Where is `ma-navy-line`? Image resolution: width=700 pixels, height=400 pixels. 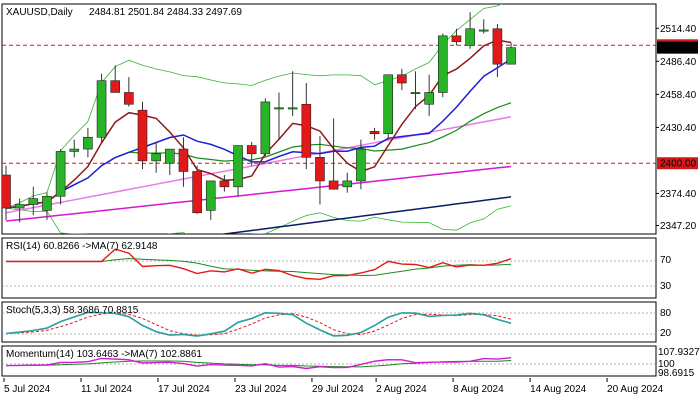
ma-navy-line is located at coordinates (365, 215).